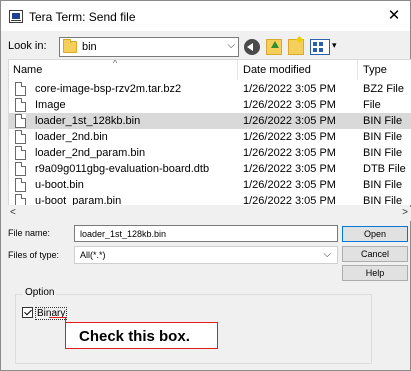 Image resolution: width=411 pixels, height=371 pixels. What do you see at coordinates (50, 105) in the screenshot?
I see `file-name-cell: Image` at bounding box center [50, 105].